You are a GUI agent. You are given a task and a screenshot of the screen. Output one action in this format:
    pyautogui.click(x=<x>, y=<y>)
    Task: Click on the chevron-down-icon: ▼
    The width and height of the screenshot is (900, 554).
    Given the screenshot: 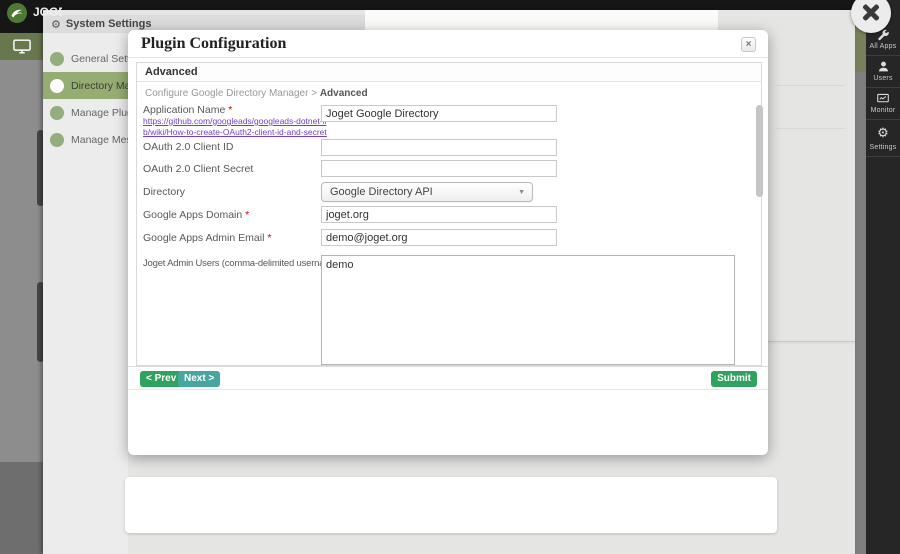 What is the action you would take?
    pyautogui.click(x=521, y=192)
    